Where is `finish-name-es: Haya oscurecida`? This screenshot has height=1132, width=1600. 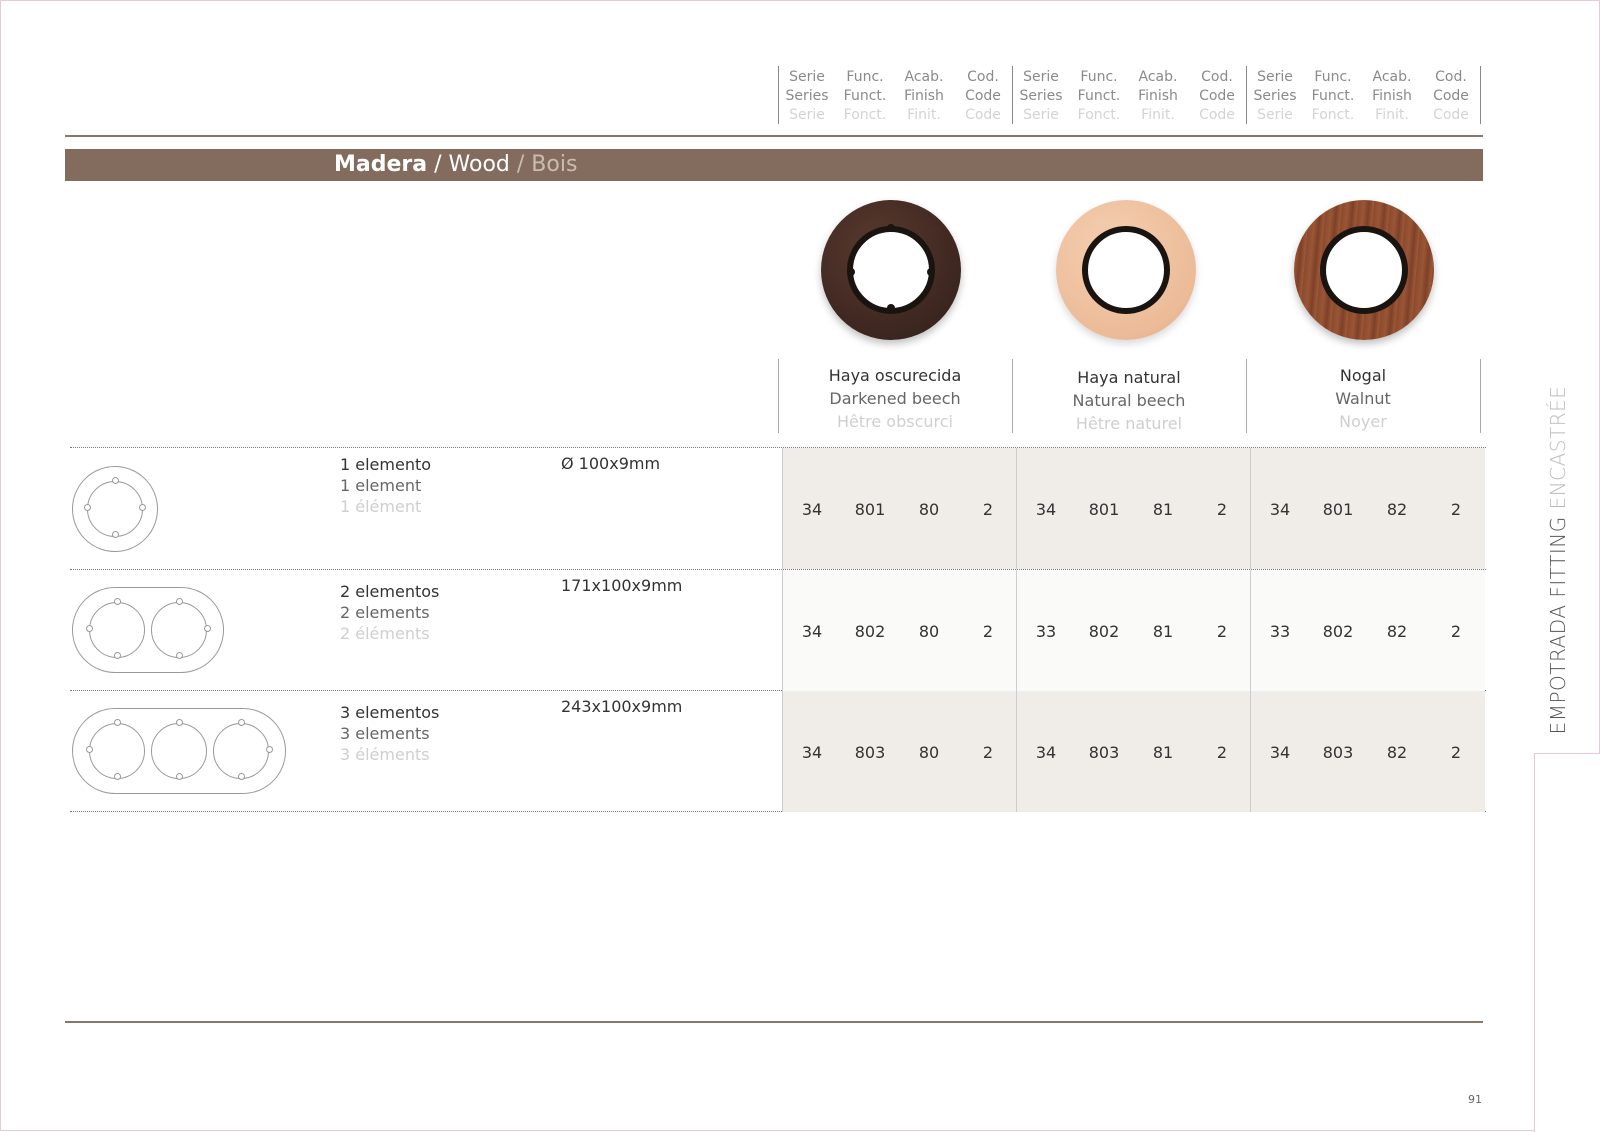
finish-name-es: Haya oscurecida is located at coordinates (895, 375).